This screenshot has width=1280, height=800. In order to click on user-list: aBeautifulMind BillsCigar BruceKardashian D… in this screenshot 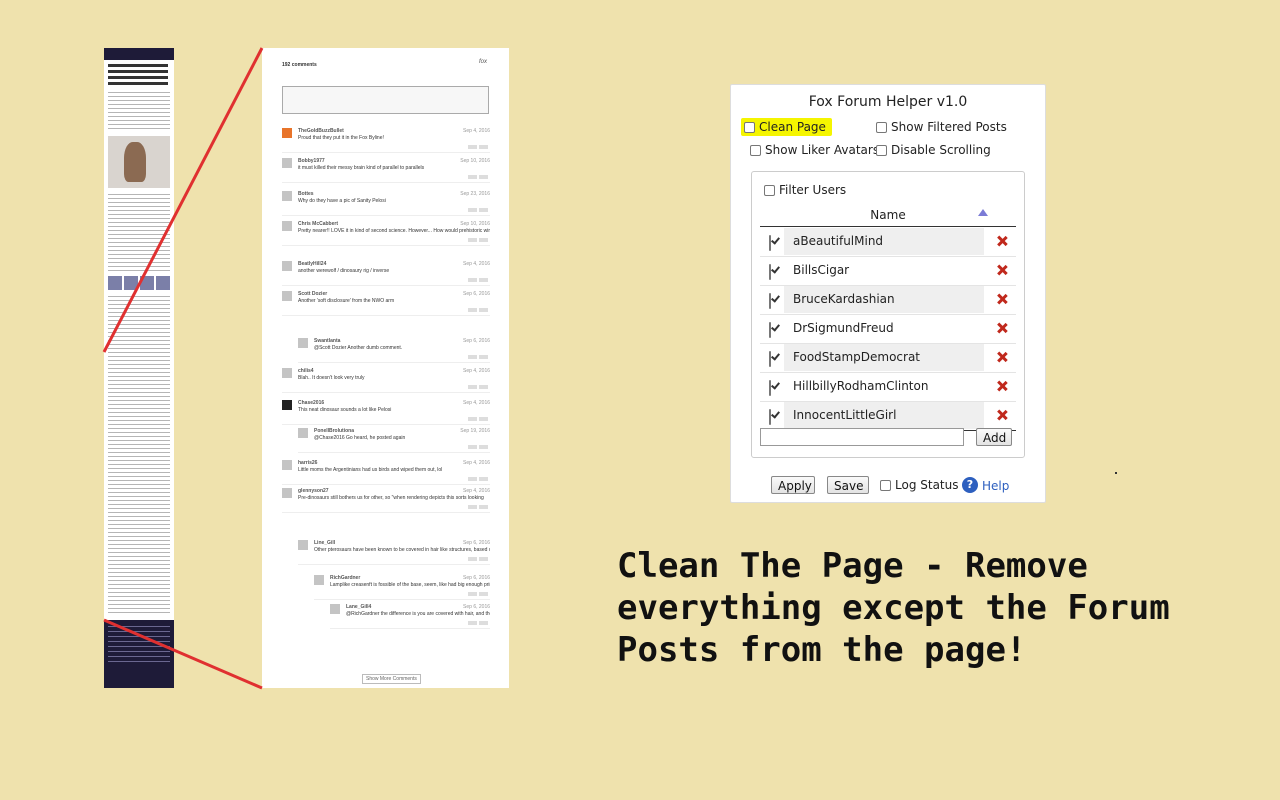, I will do `click(888, 329)`.